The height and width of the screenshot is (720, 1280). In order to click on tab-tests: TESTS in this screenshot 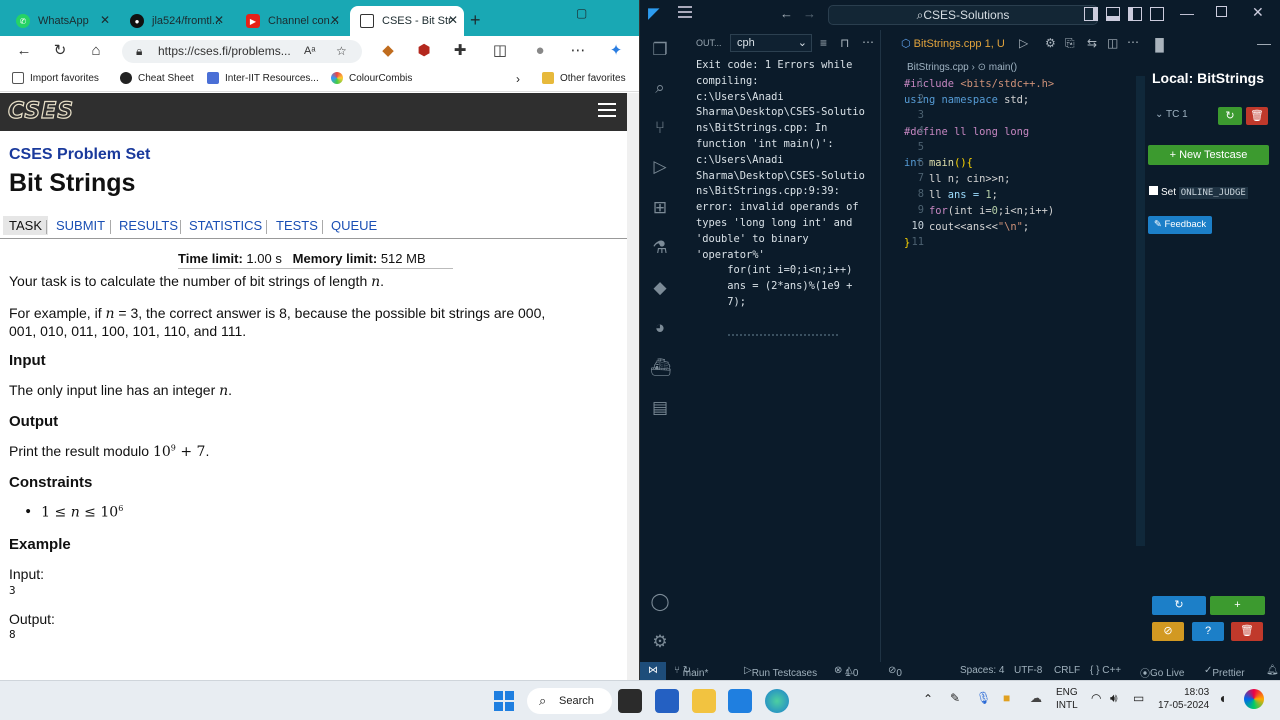, I will do `click(297, 225)`.